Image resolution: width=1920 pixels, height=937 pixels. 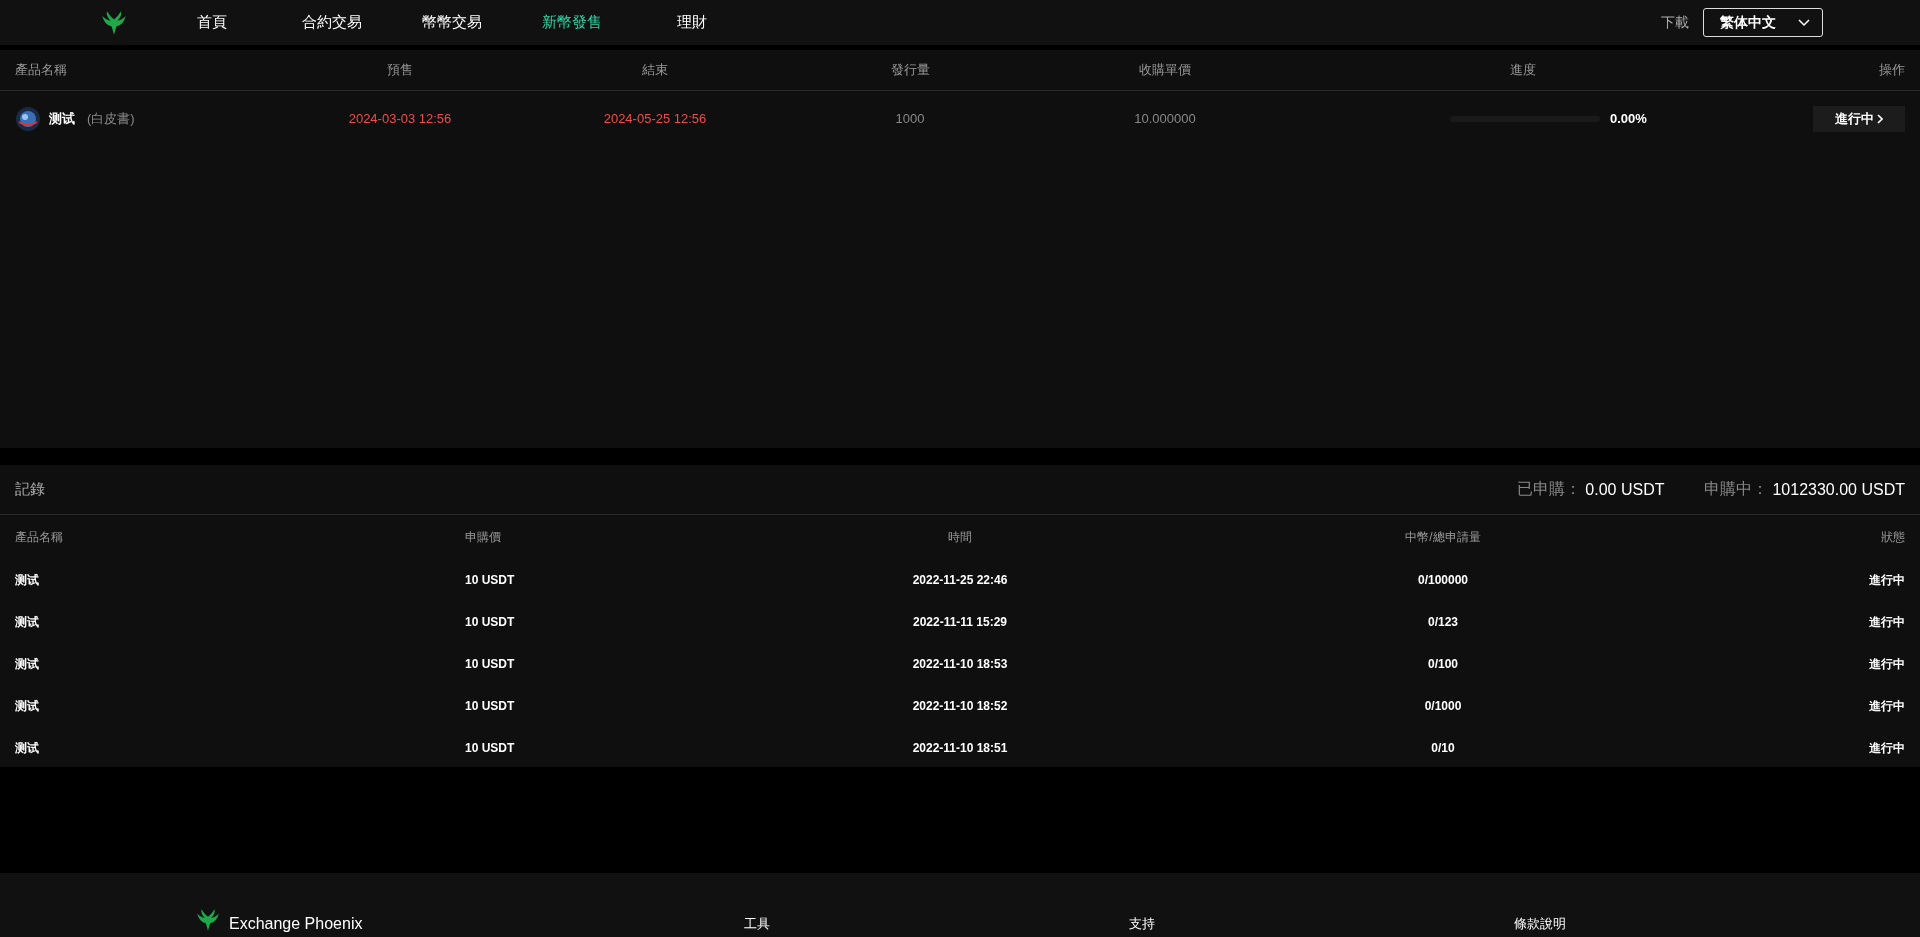 What do you see at coordinates (1549, 489) in the screenshot?
I see `summary-label: 已申購：` at bounding box center [1549, 489].